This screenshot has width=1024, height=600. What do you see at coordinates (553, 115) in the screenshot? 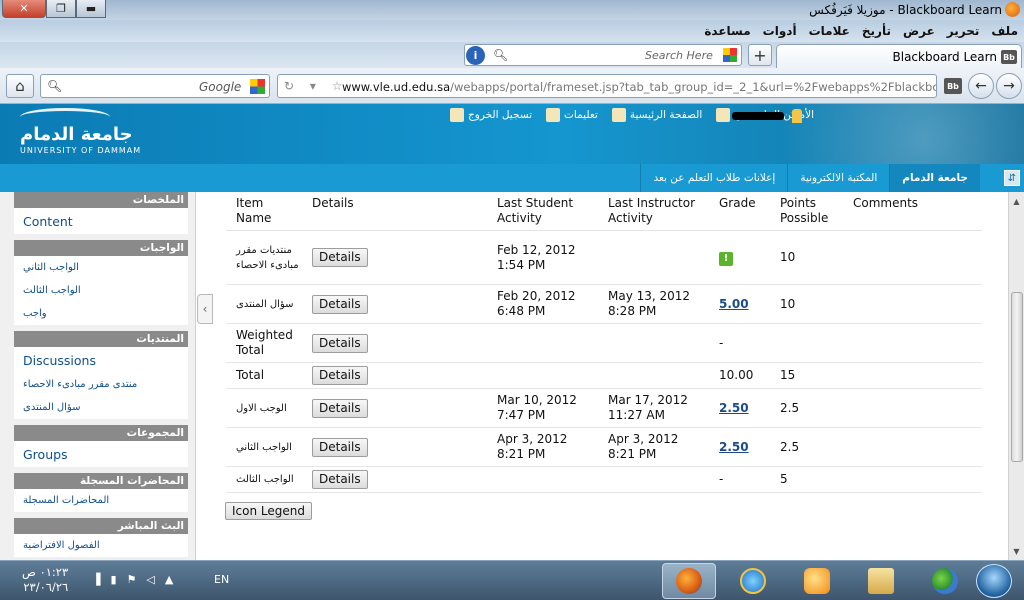
I see `help-icon` at bounding box center [553, 115].